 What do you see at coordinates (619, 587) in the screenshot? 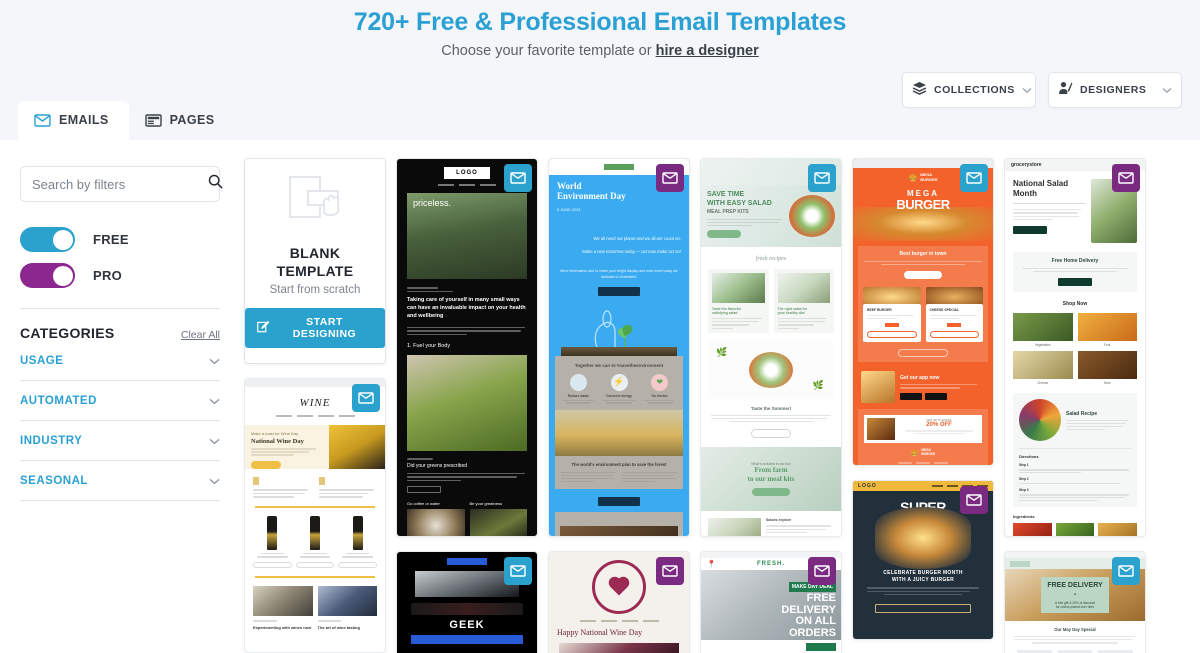
I see `heart-icon` at bounding box center [619, 587].